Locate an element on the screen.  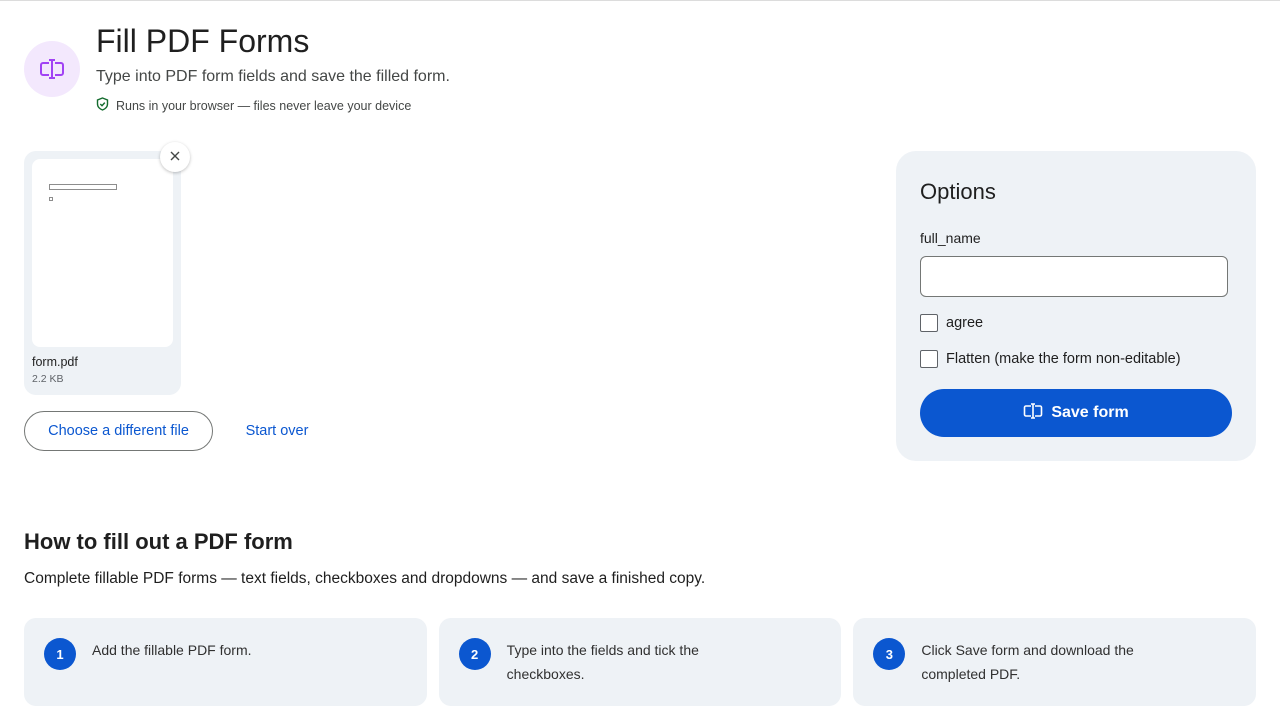
options-title: Options is located at coordinates (958, 191).